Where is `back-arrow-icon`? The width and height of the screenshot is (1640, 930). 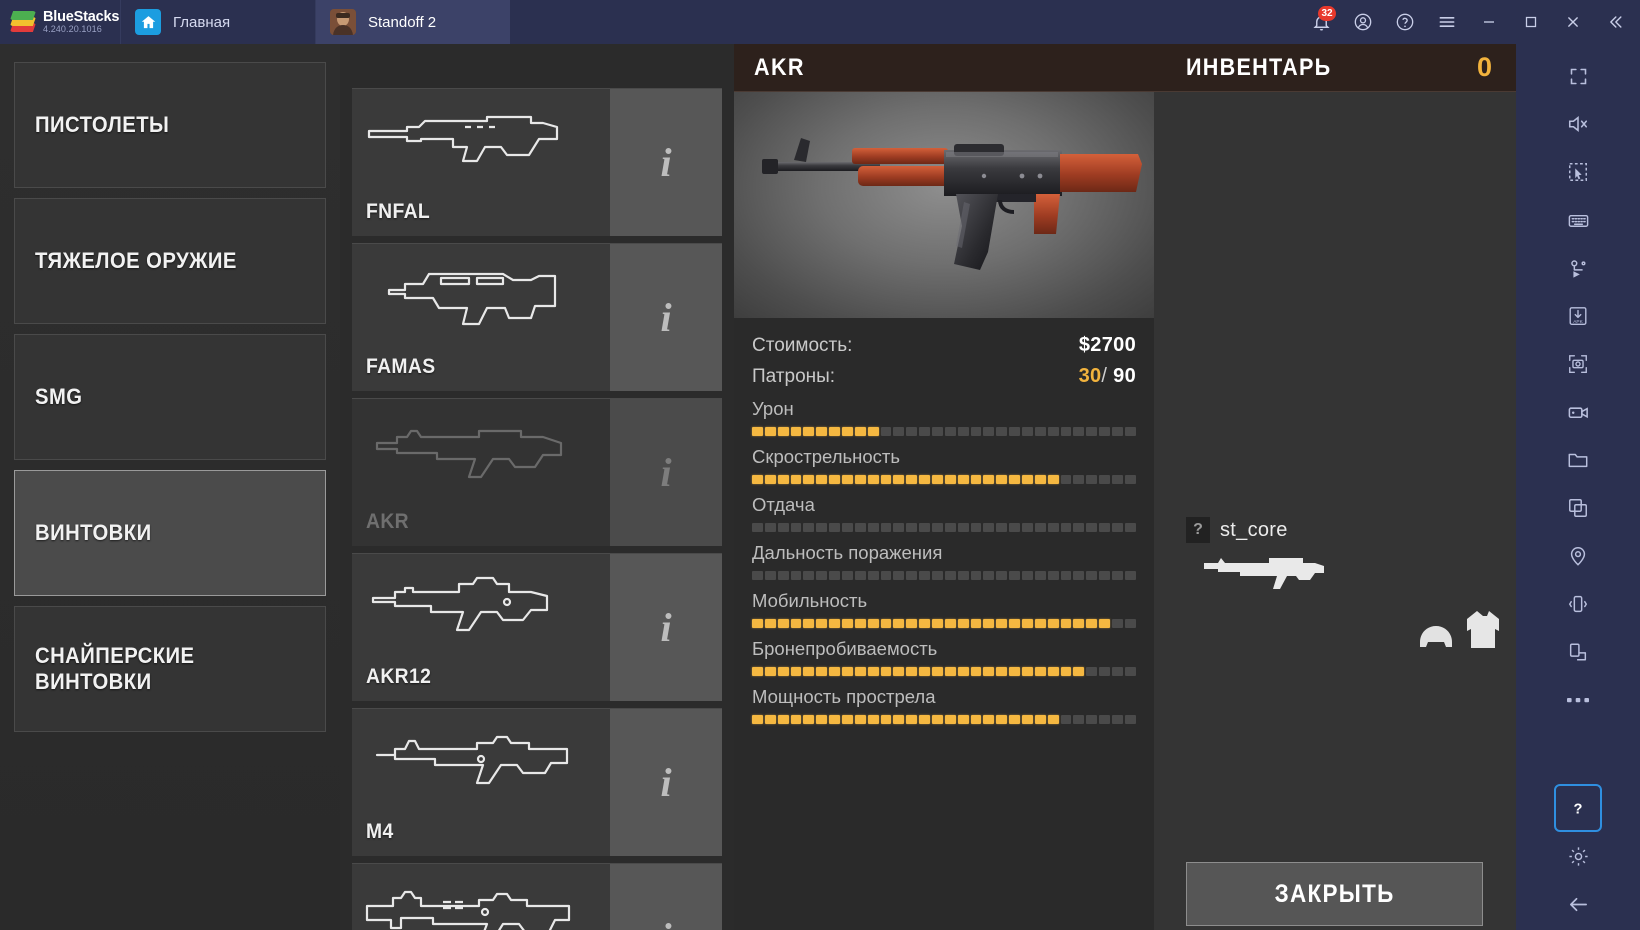
back-arrow-icon is located at coordinates (1578, 904).